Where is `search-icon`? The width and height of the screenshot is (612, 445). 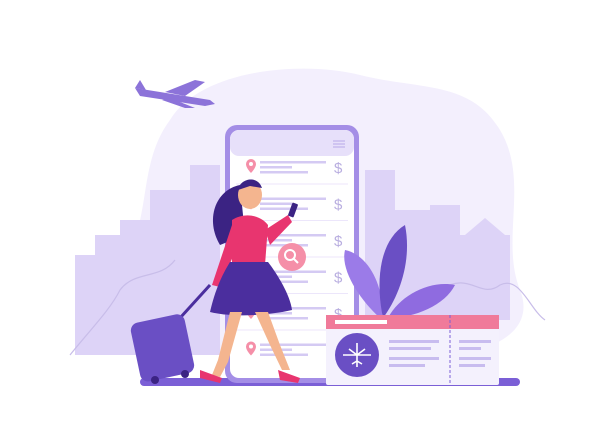
search-icon is located at coordinates (292, 257).